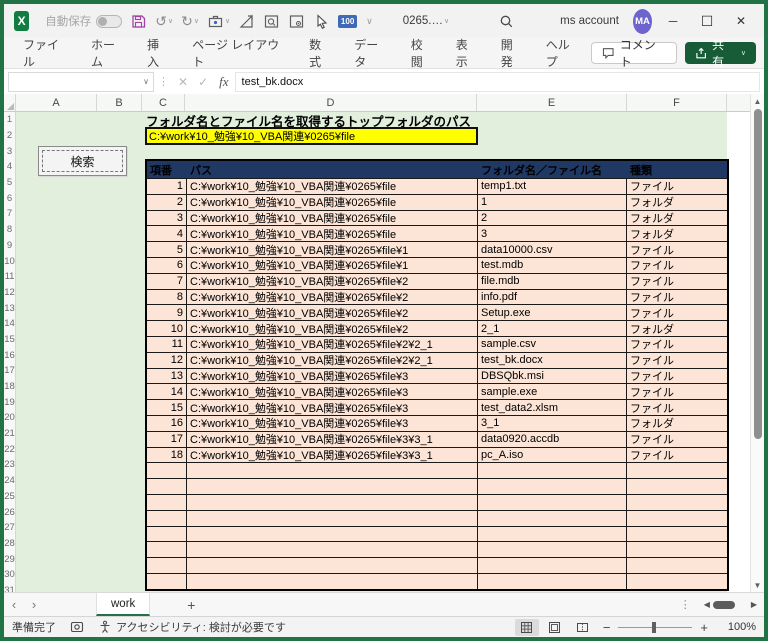 This screenshot has width=768, height=641. Describe the element at coordinates (552, 407) in the screenshot. I see `table-cell: test_data2.xlsm` at that location.